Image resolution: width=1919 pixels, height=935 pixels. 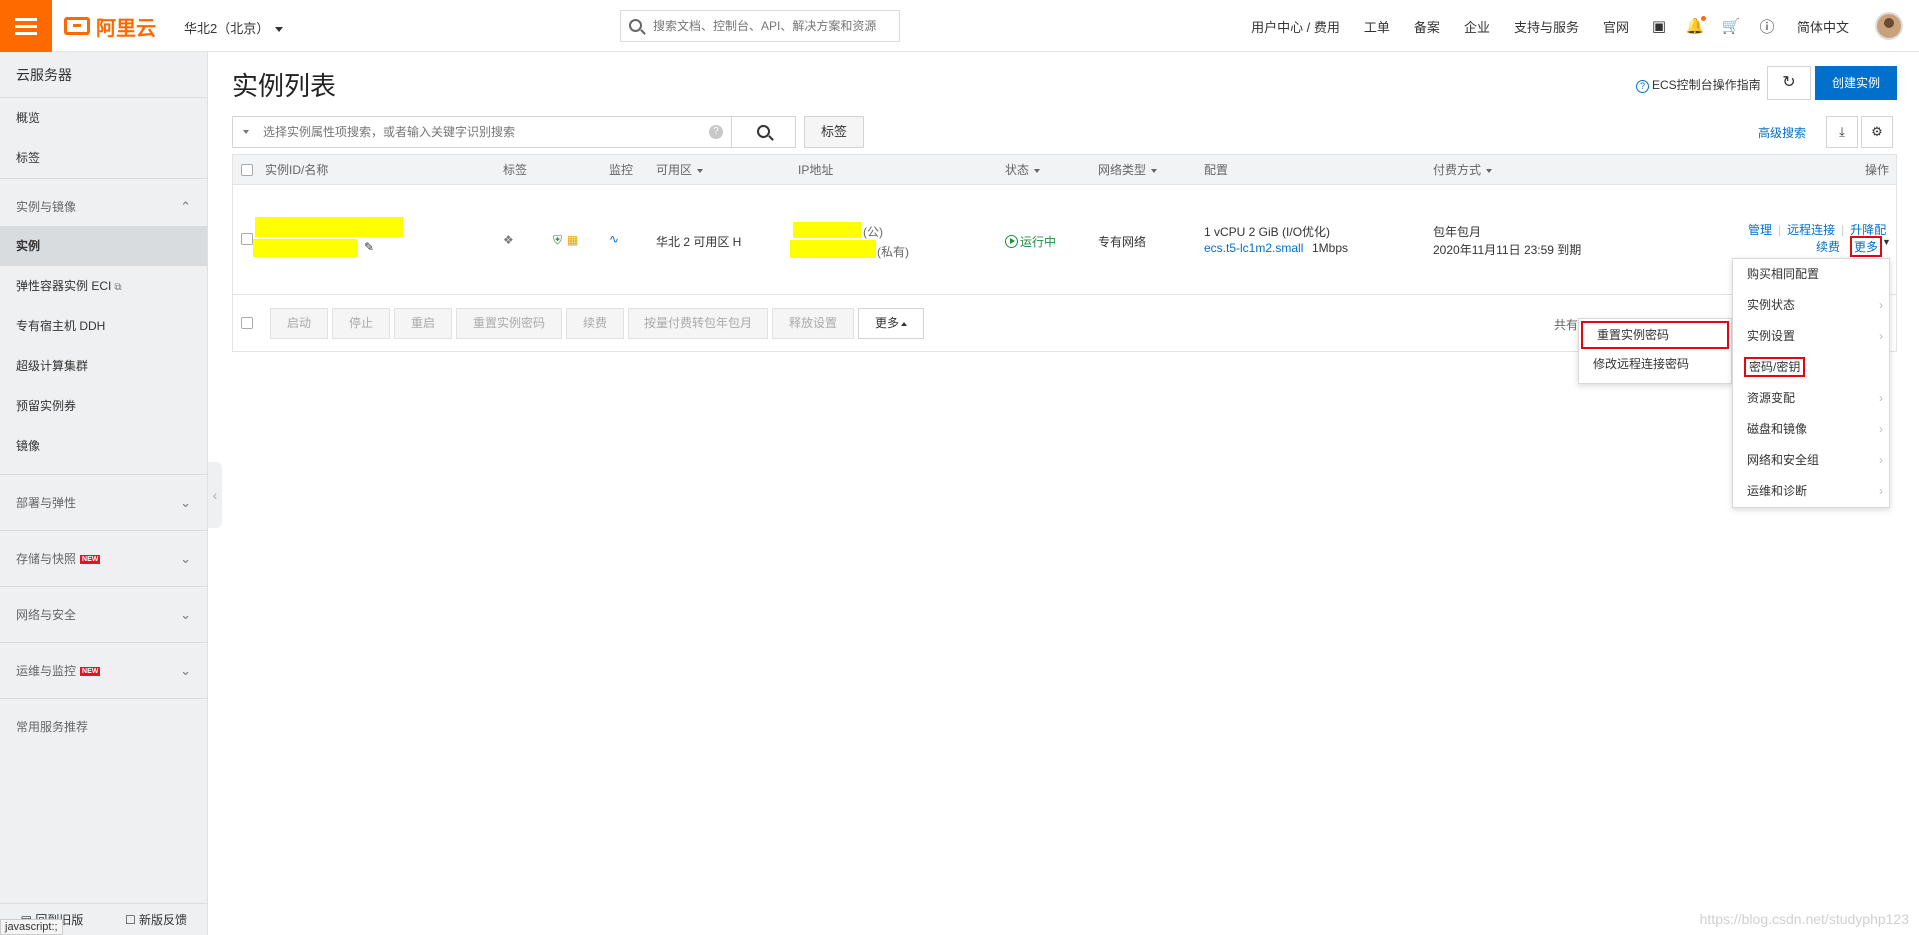 I want to click on sidebar-title: 云服务器, so click(x=103, y=75).